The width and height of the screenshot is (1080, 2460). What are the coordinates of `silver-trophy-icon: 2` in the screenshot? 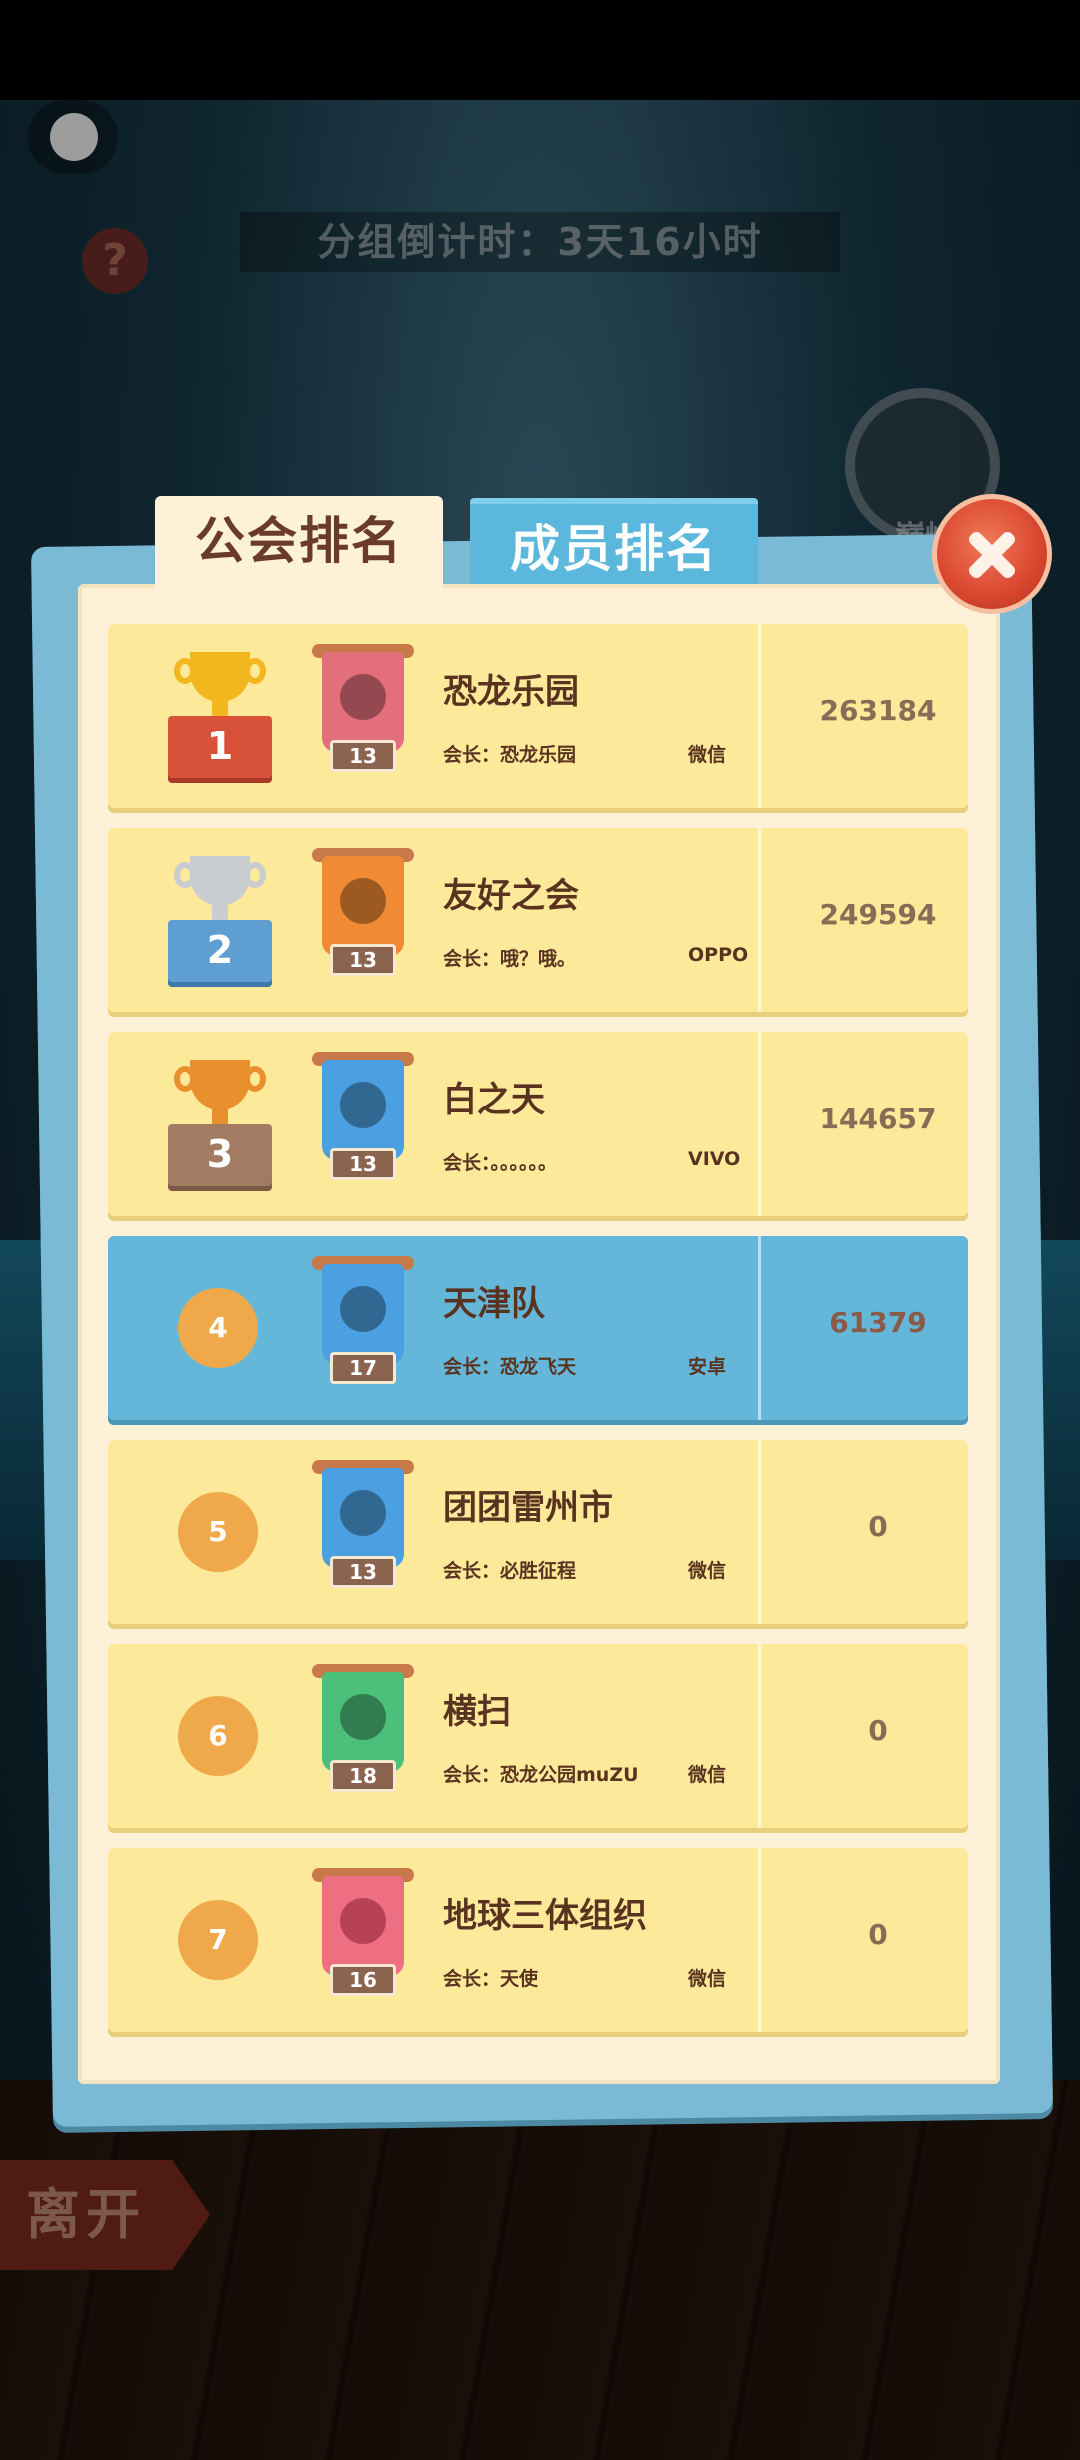 It's located at (220, 921).